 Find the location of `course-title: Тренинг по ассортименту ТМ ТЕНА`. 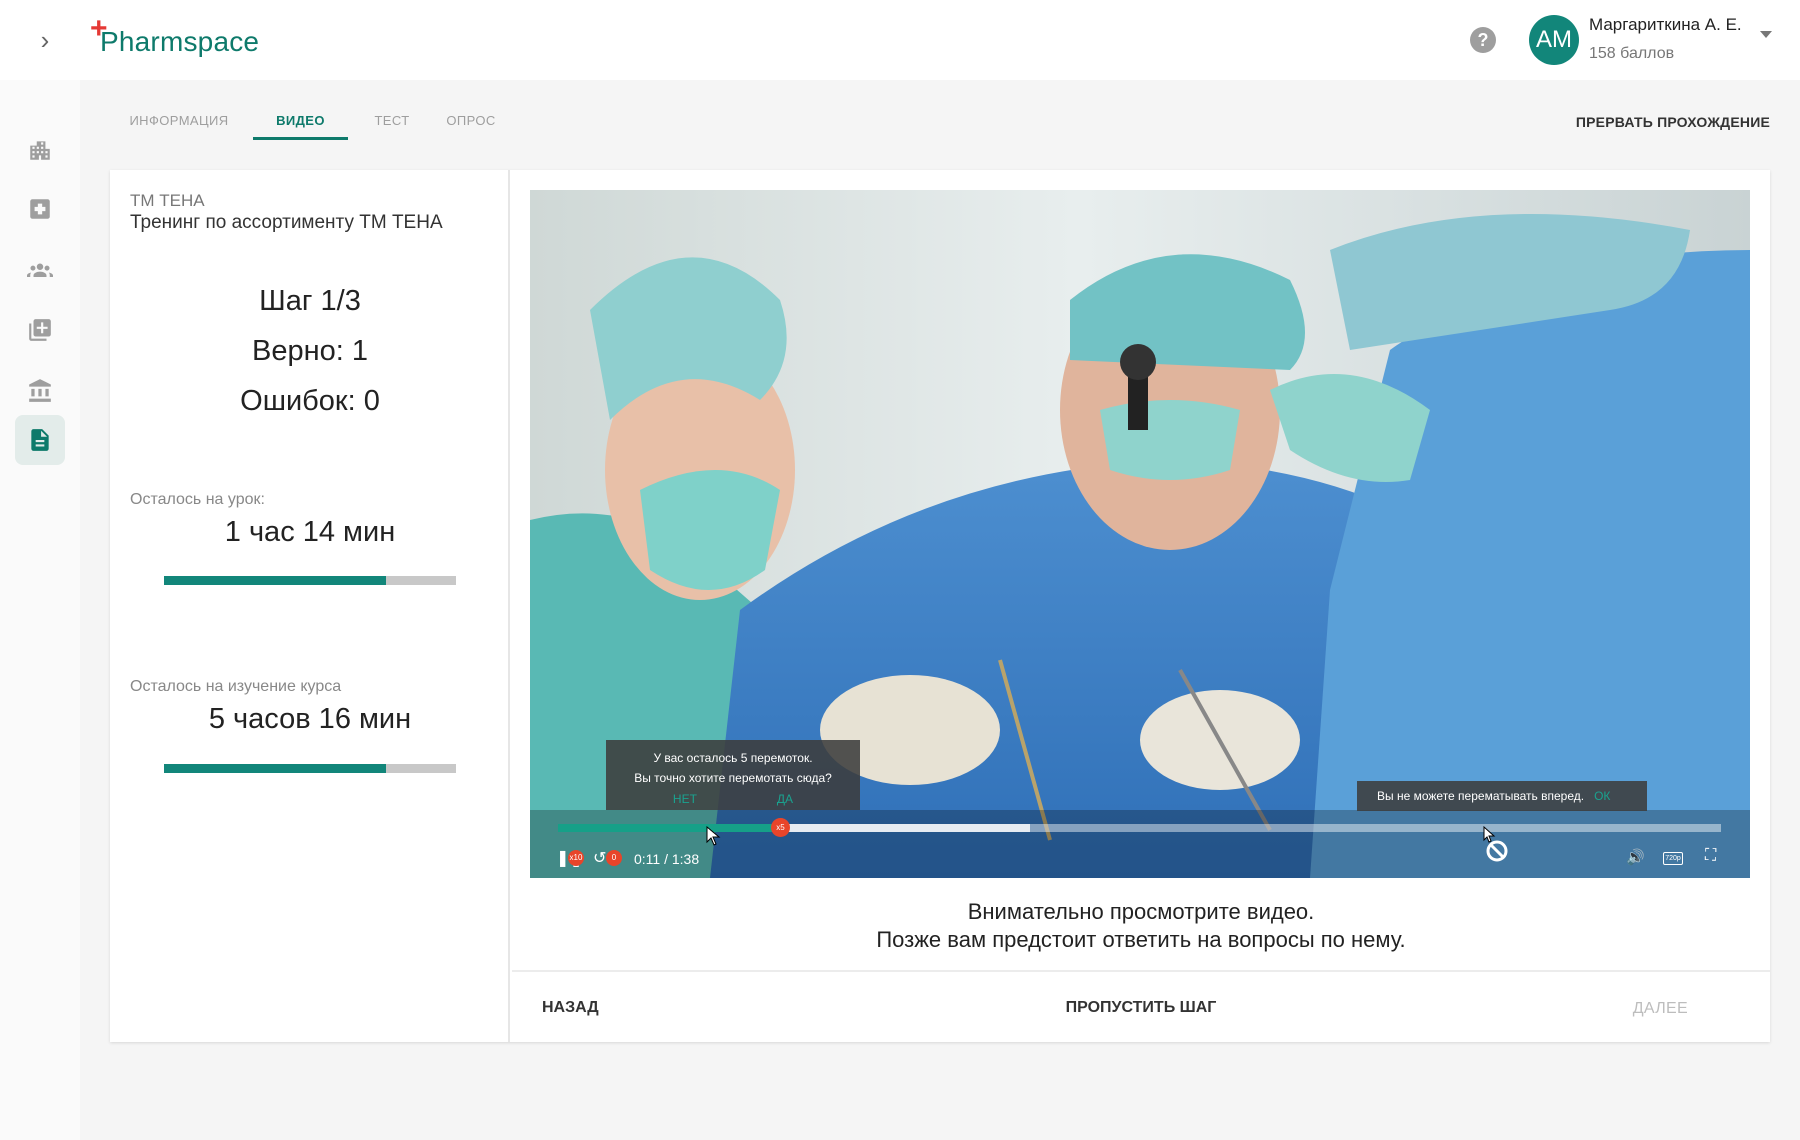

course-title: Тренинг по ассортименту ТМ ТЕНА is located at coordinates (286, 222).